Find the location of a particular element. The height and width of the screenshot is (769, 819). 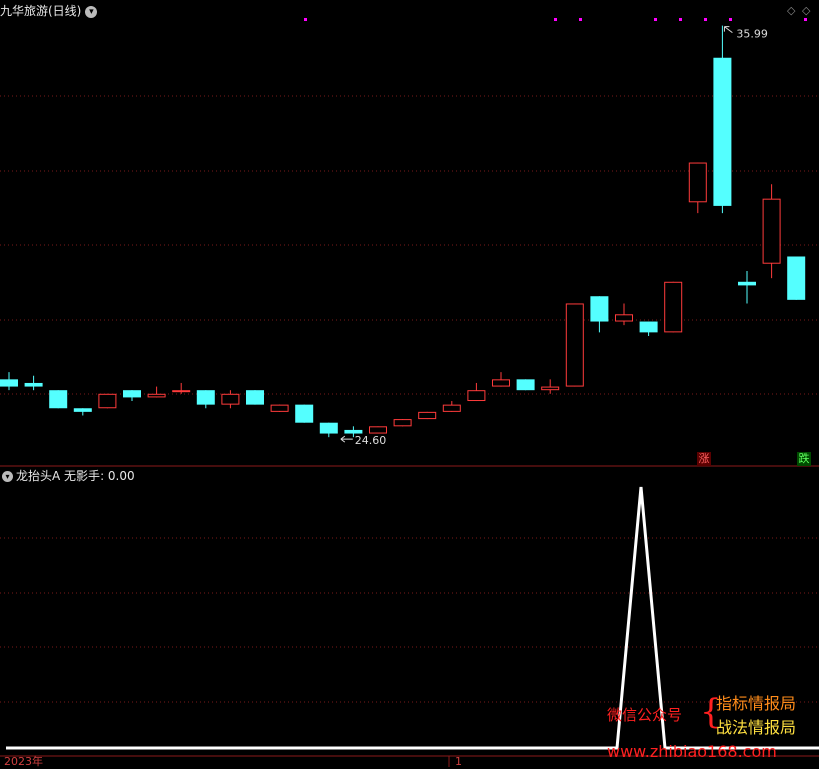

diamond-icon-2: ◇ is located at coordinates (806, 10).